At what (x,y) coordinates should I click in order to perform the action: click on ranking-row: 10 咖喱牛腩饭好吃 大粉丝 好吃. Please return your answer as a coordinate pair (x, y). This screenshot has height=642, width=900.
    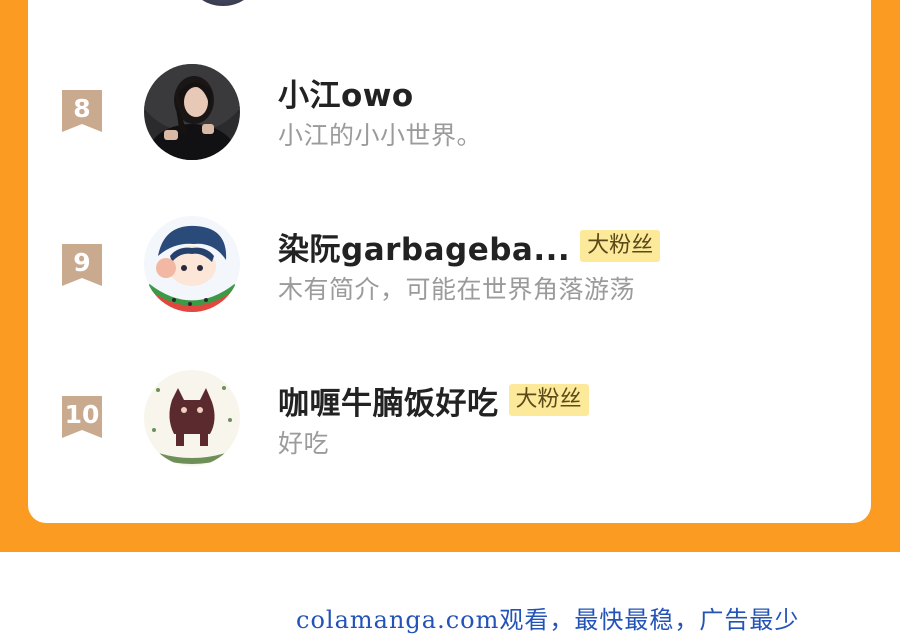
    Looking at the image, I should click on (449, 418).